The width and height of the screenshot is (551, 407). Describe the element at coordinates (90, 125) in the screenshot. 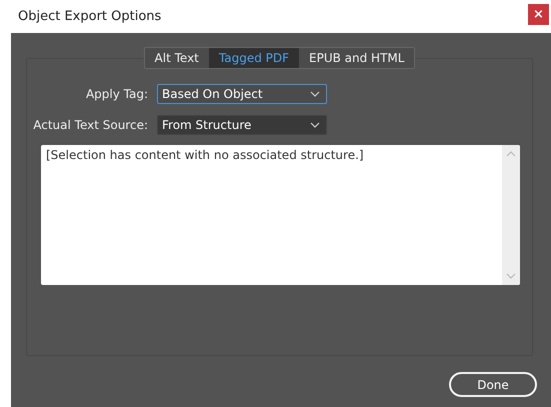

I see `field-label: Actual Text Source:` at that location.